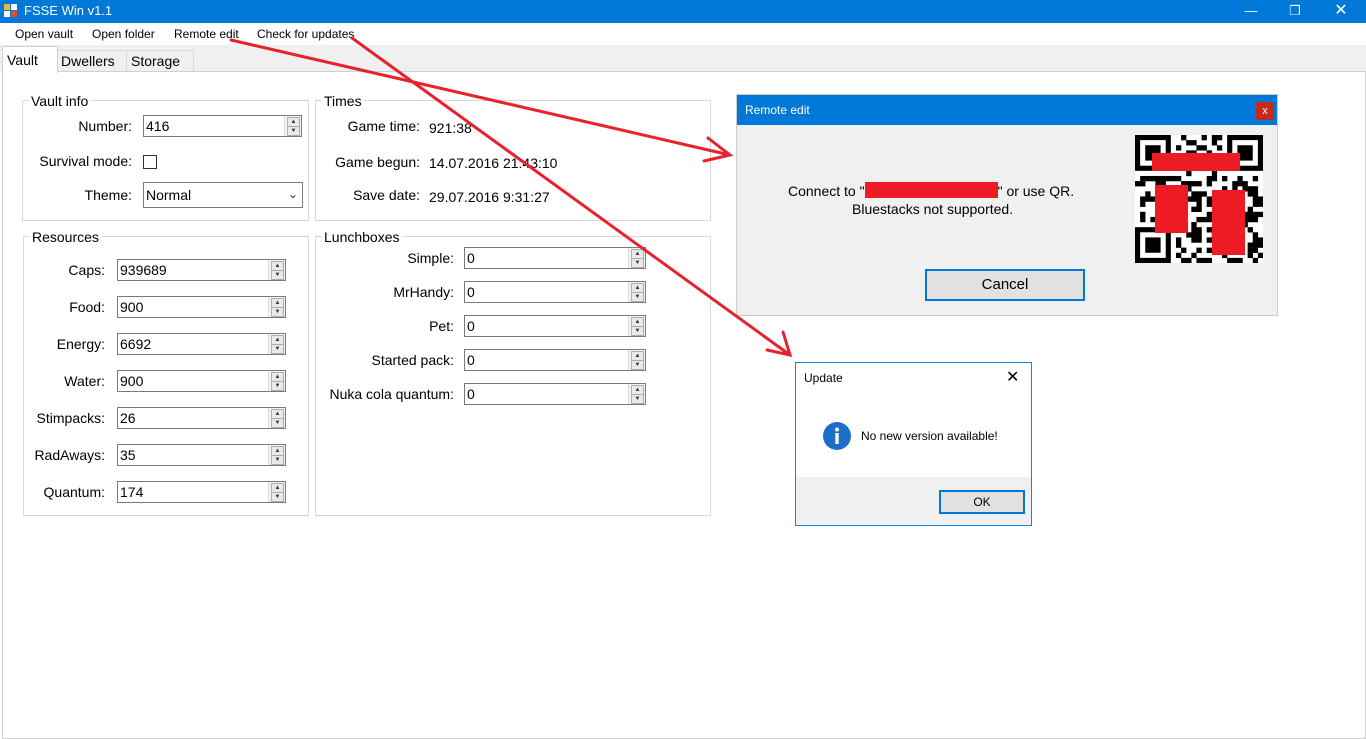 This screenshot has height=739, width=1366. Describe the element at coordinates (823, 378) in the screenshot. I see `update-title: Update` at that location.